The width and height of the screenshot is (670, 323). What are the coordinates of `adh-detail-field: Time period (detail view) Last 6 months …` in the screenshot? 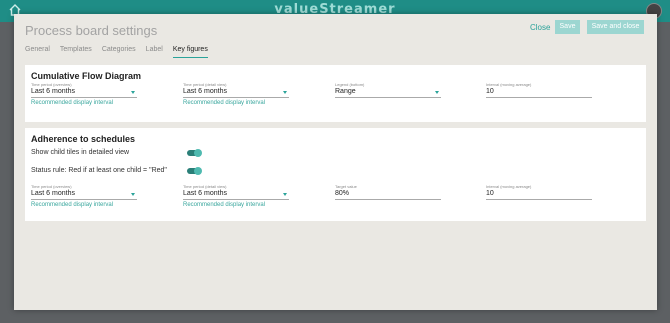 It's located at (236, 196).